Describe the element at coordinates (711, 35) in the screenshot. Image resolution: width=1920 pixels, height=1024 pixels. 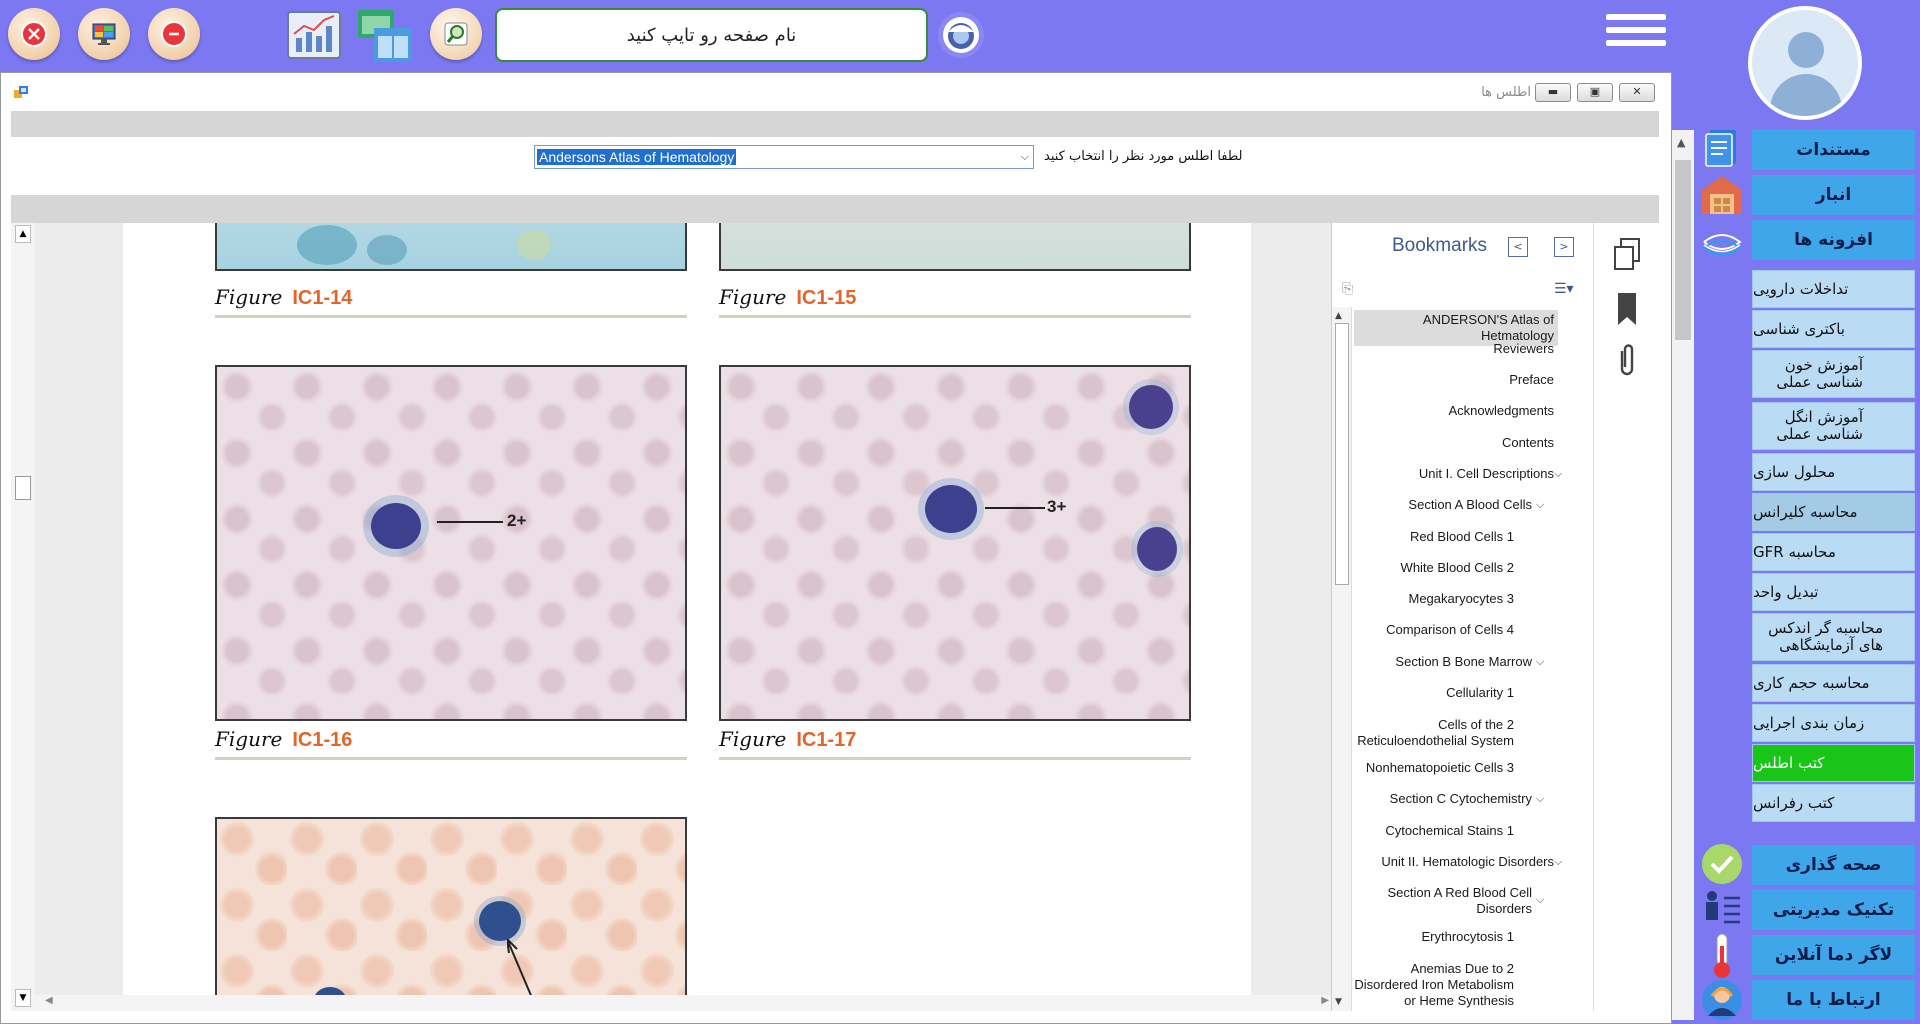
I see `page-search-input: نام صفحه رو تایپ کنید` at that location.